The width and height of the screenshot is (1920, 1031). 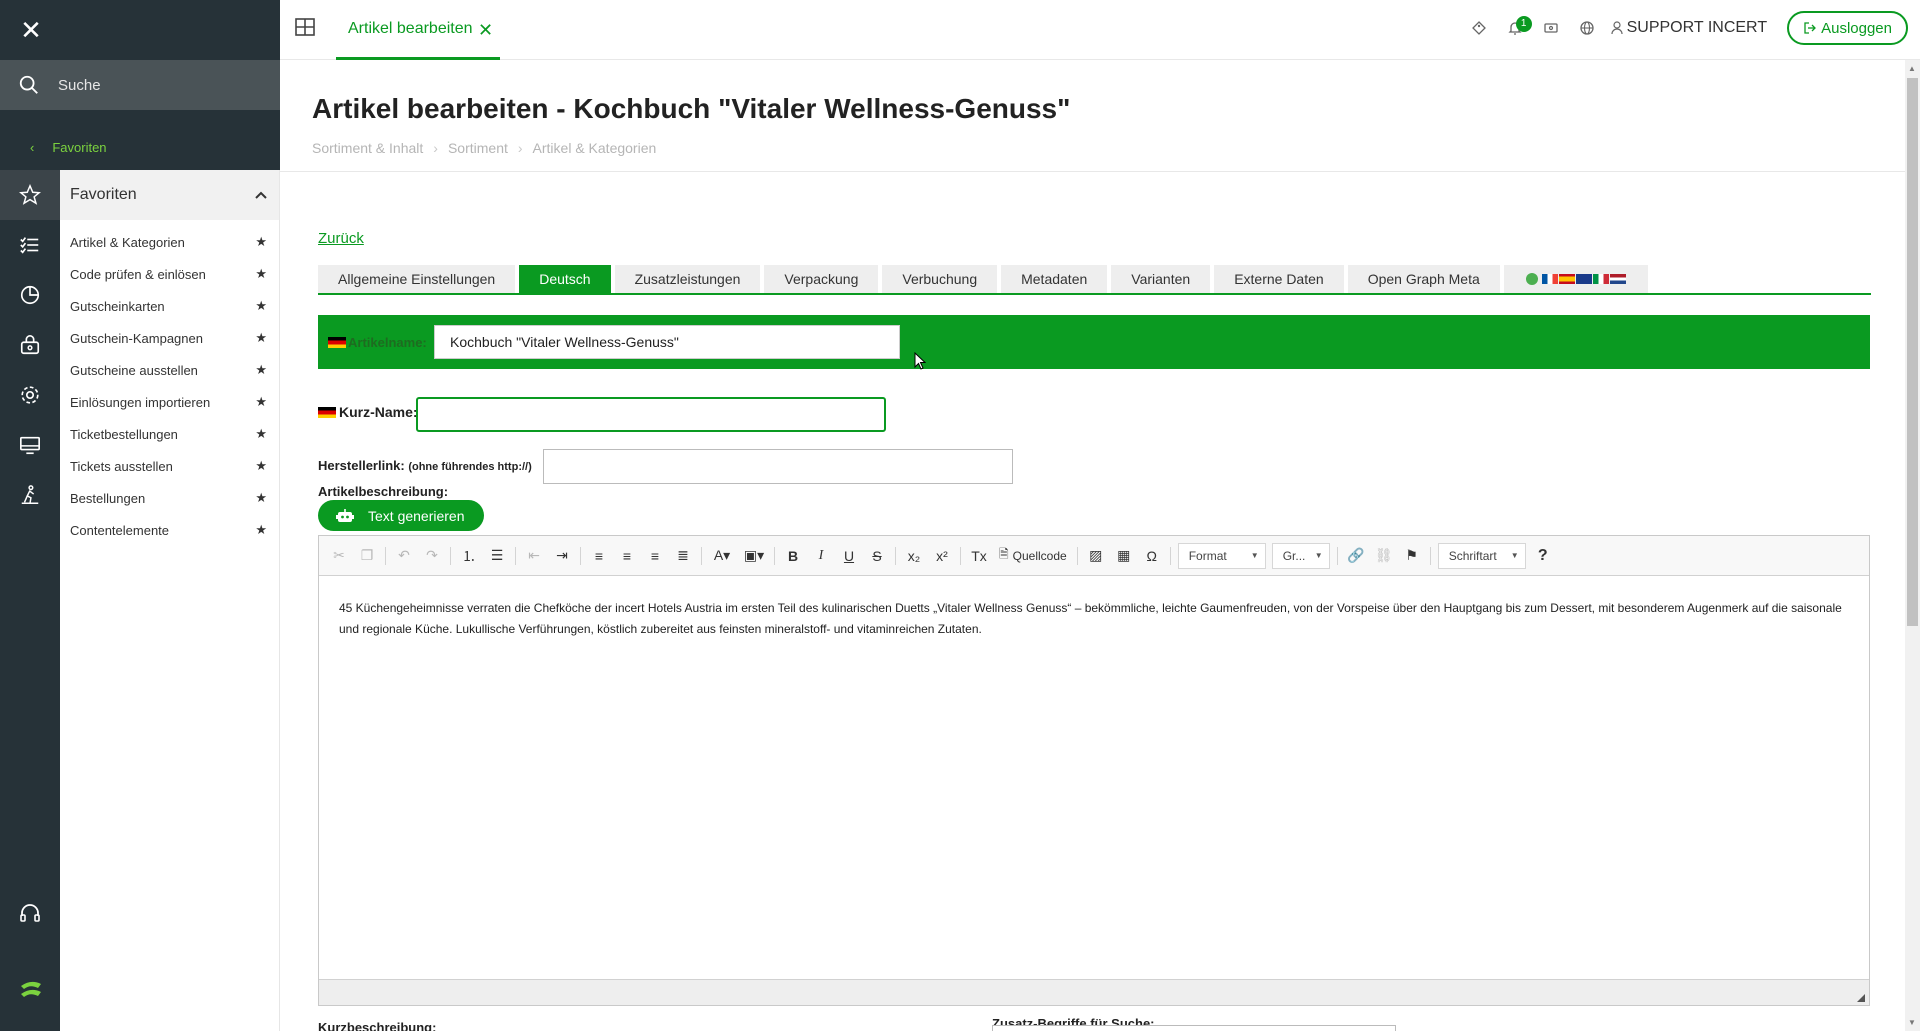 What do you see at coordinates (169, 306) in the screenshot?
I see `favorite-item: Gutscheinkarten ★` at bounding box center [169, 306].